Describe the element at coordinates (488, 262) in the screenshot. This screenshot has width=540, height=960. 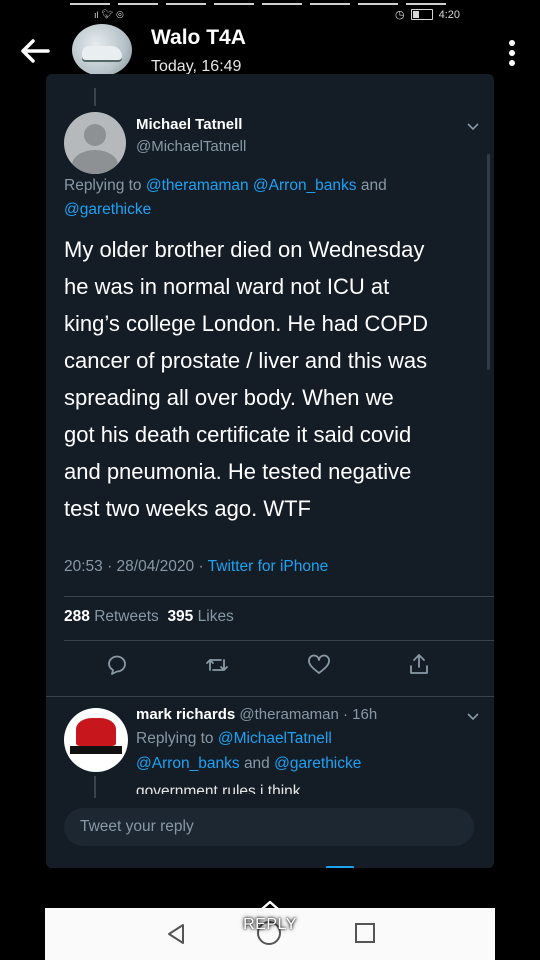
I see `scrollbar` at that location.